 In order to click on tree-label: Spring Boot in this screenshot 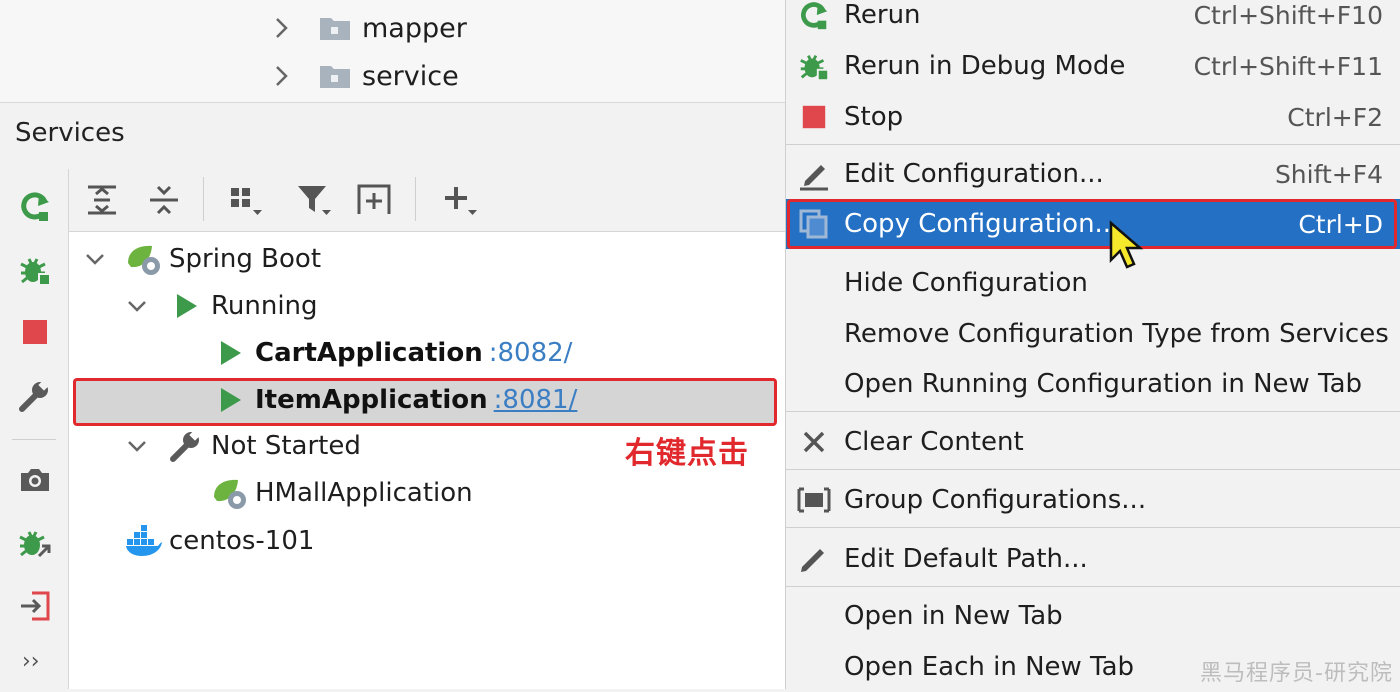, I will do `click(245, 259)`.